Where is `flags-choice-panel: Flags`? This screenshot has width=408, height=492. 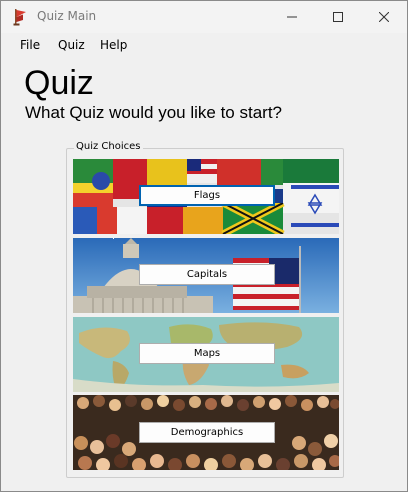
flags-choice-panel: Flags is located at coordinates (206, 196).